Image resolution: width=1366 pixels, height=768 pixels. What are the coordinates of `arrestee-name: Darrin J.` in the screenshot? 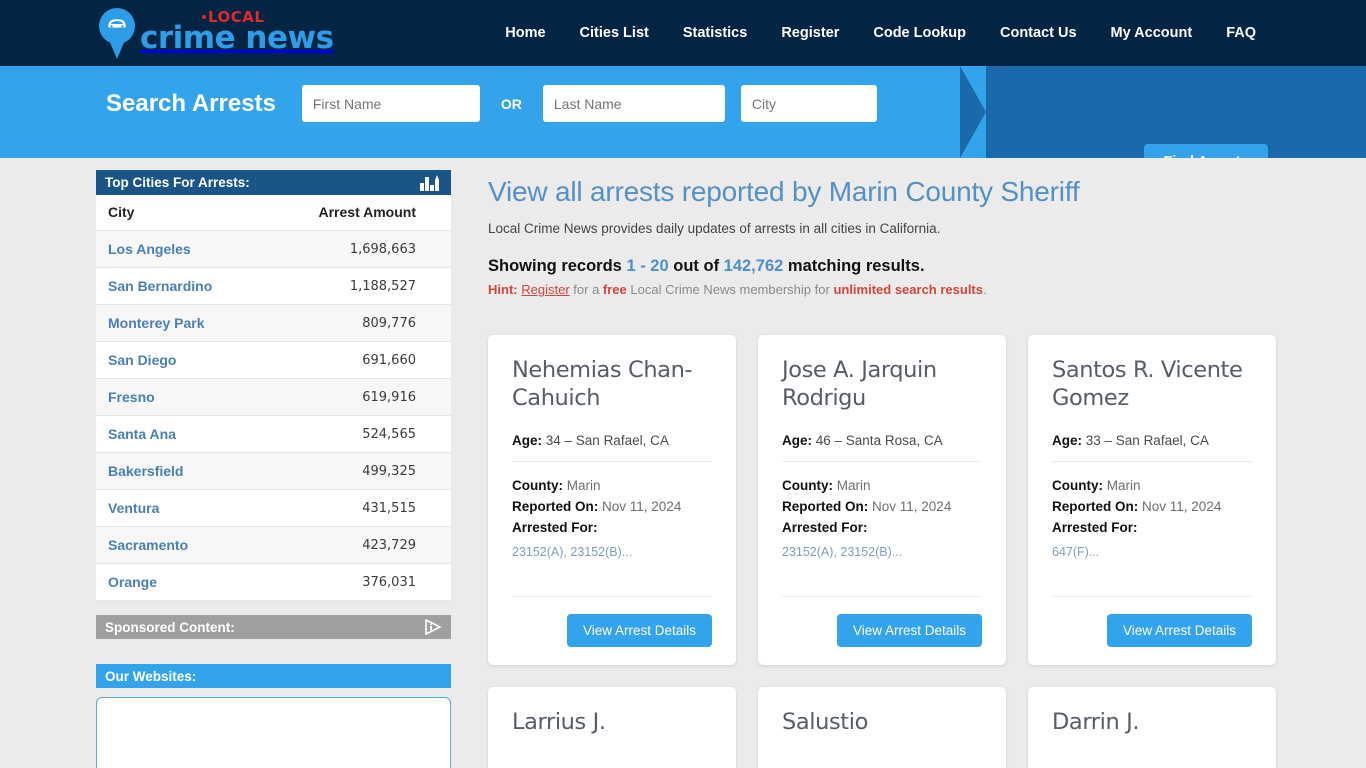 It's located at (1096, 722).